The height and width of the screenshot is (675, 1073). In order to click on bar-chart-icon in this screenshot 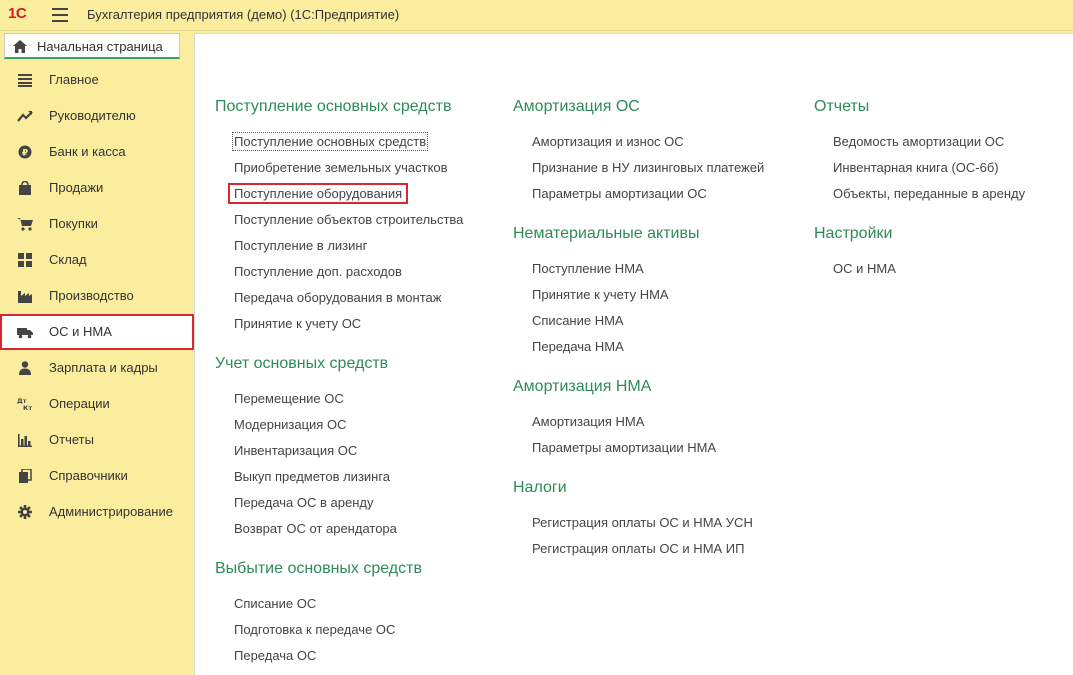, I will do `click(25, 440)`.